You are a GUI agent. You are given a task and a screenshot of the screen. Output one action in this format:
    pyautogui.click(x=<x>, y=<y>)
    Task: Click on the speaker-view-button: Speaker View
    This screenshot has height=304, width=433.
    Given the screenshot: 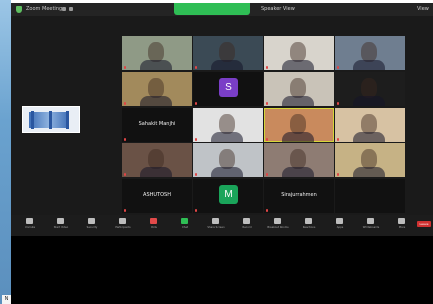 What is the action you would take?
    pyautogui.click(x=278, y=9)
    